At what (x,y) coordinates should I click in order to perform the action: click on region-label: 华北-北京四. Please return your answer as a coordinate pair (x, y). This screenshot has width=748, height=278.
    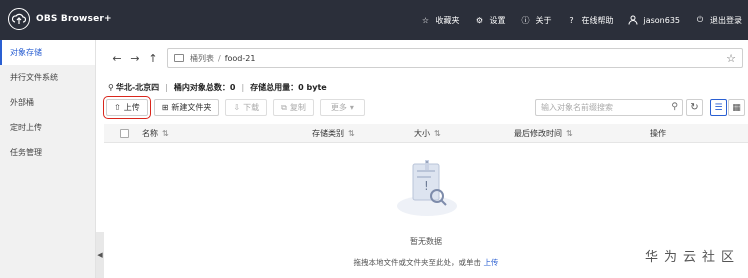
    Looking at the image, I should click on (137, 87).